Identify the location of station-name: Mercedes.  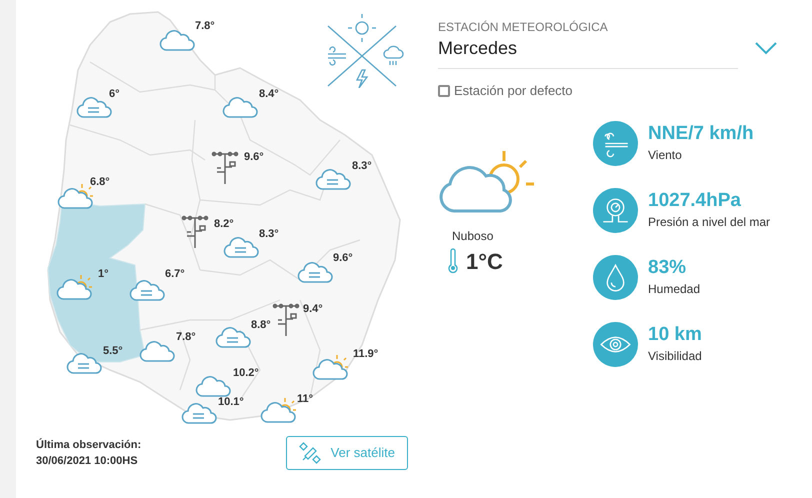
(588, 48).